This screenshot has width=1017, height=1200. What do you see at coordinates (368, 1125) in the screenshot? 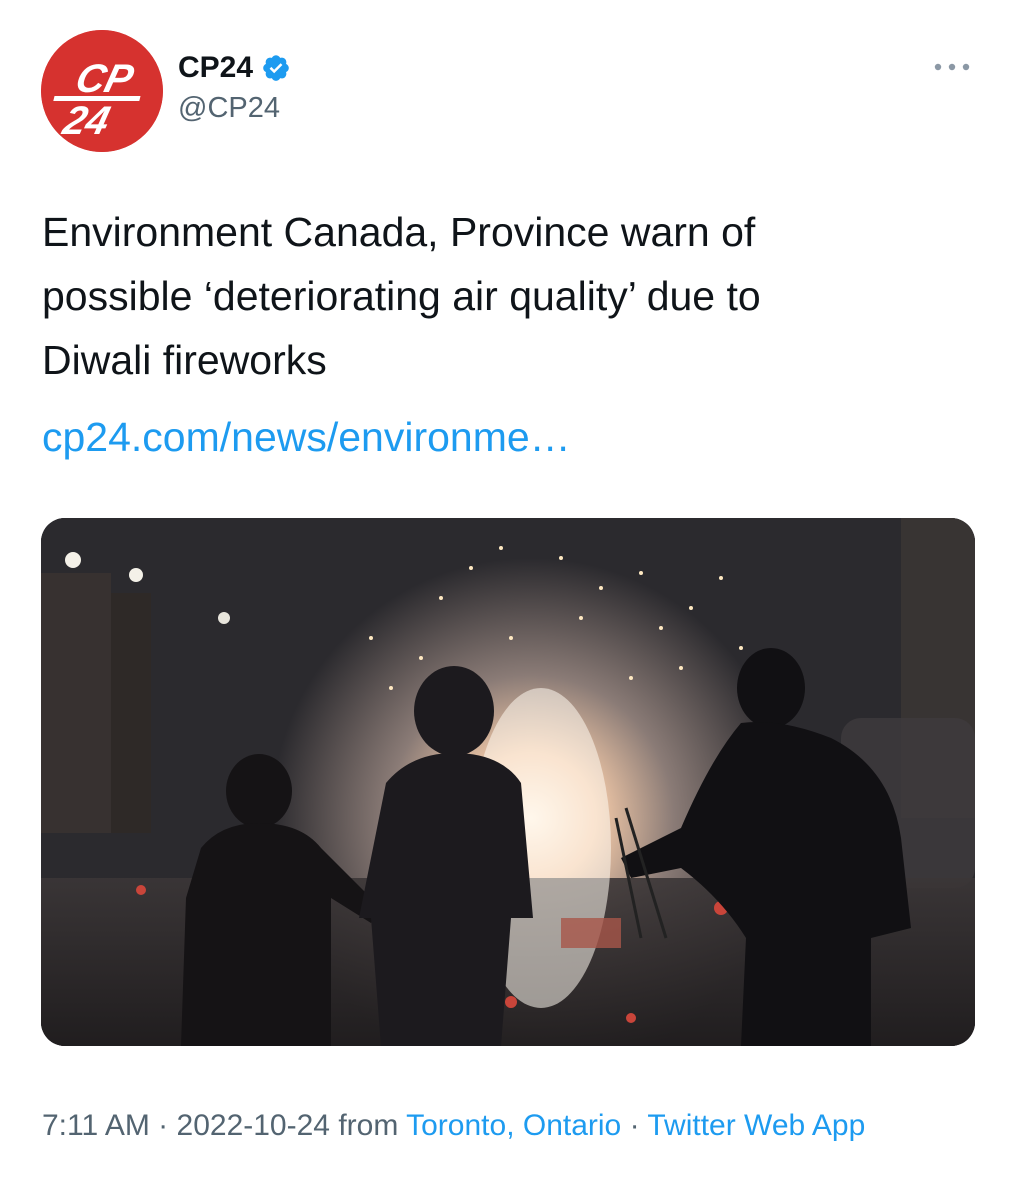
I see `from-label: from` at bounding box center [368, 1125].